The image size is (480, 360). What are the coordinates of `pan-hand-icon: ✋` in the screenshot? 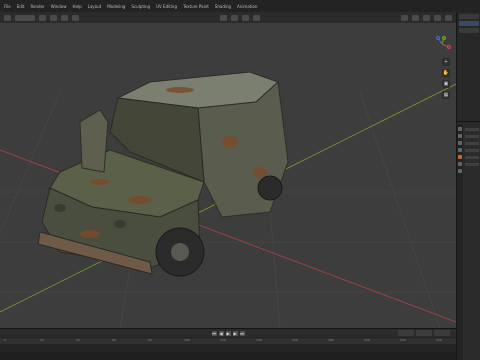 It's located at (446, 73).